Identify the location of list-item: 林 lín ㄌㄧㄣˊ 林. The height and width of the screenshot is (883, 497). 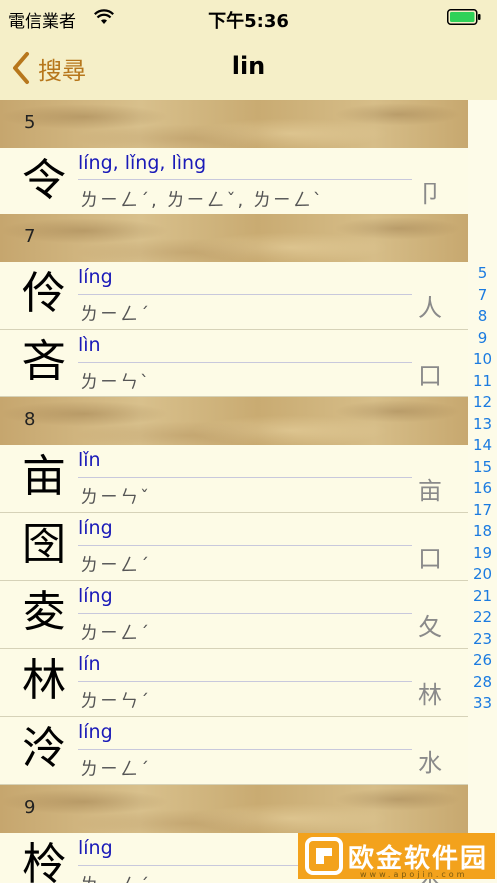
(234, 683).